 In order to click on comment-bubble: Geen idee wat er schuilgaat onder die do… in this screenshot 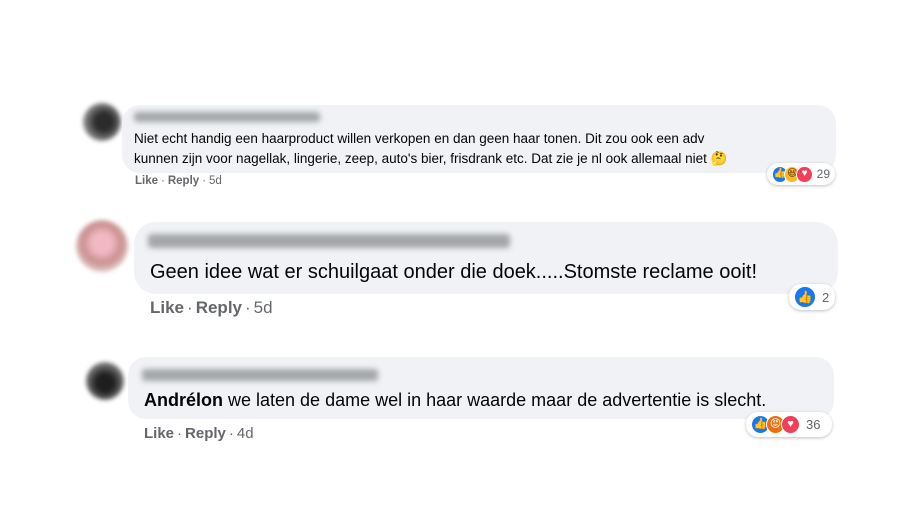, I will do `click(486, 258)`.